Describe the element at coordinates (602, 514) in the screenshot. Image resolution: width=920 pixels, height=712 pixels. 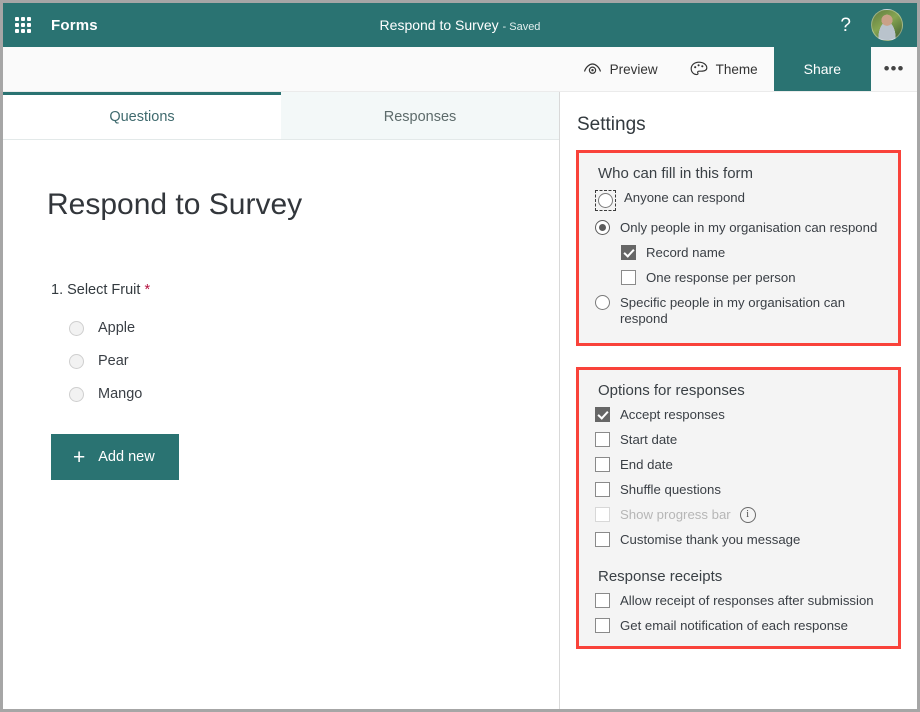
I see `checkbox-disabled-icon` at that location.